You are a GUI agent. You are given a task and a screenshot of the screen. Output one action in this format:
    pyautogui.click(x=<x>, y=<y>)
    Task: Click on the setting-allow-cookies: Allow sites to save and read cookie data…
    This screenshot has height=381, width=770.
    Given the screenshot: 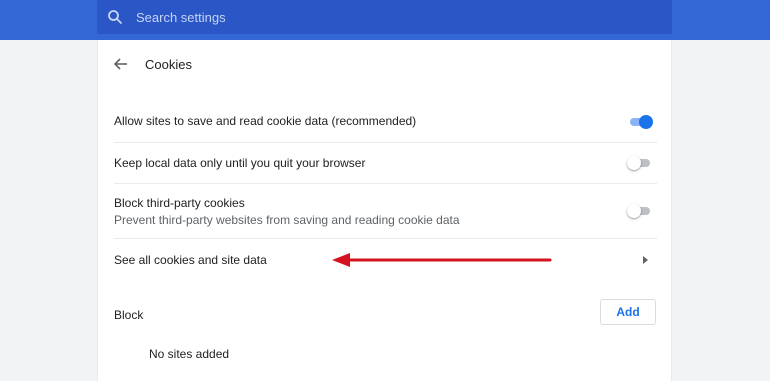 What is the action you would take?
    pyautogui.click(x=385, y=122)
    